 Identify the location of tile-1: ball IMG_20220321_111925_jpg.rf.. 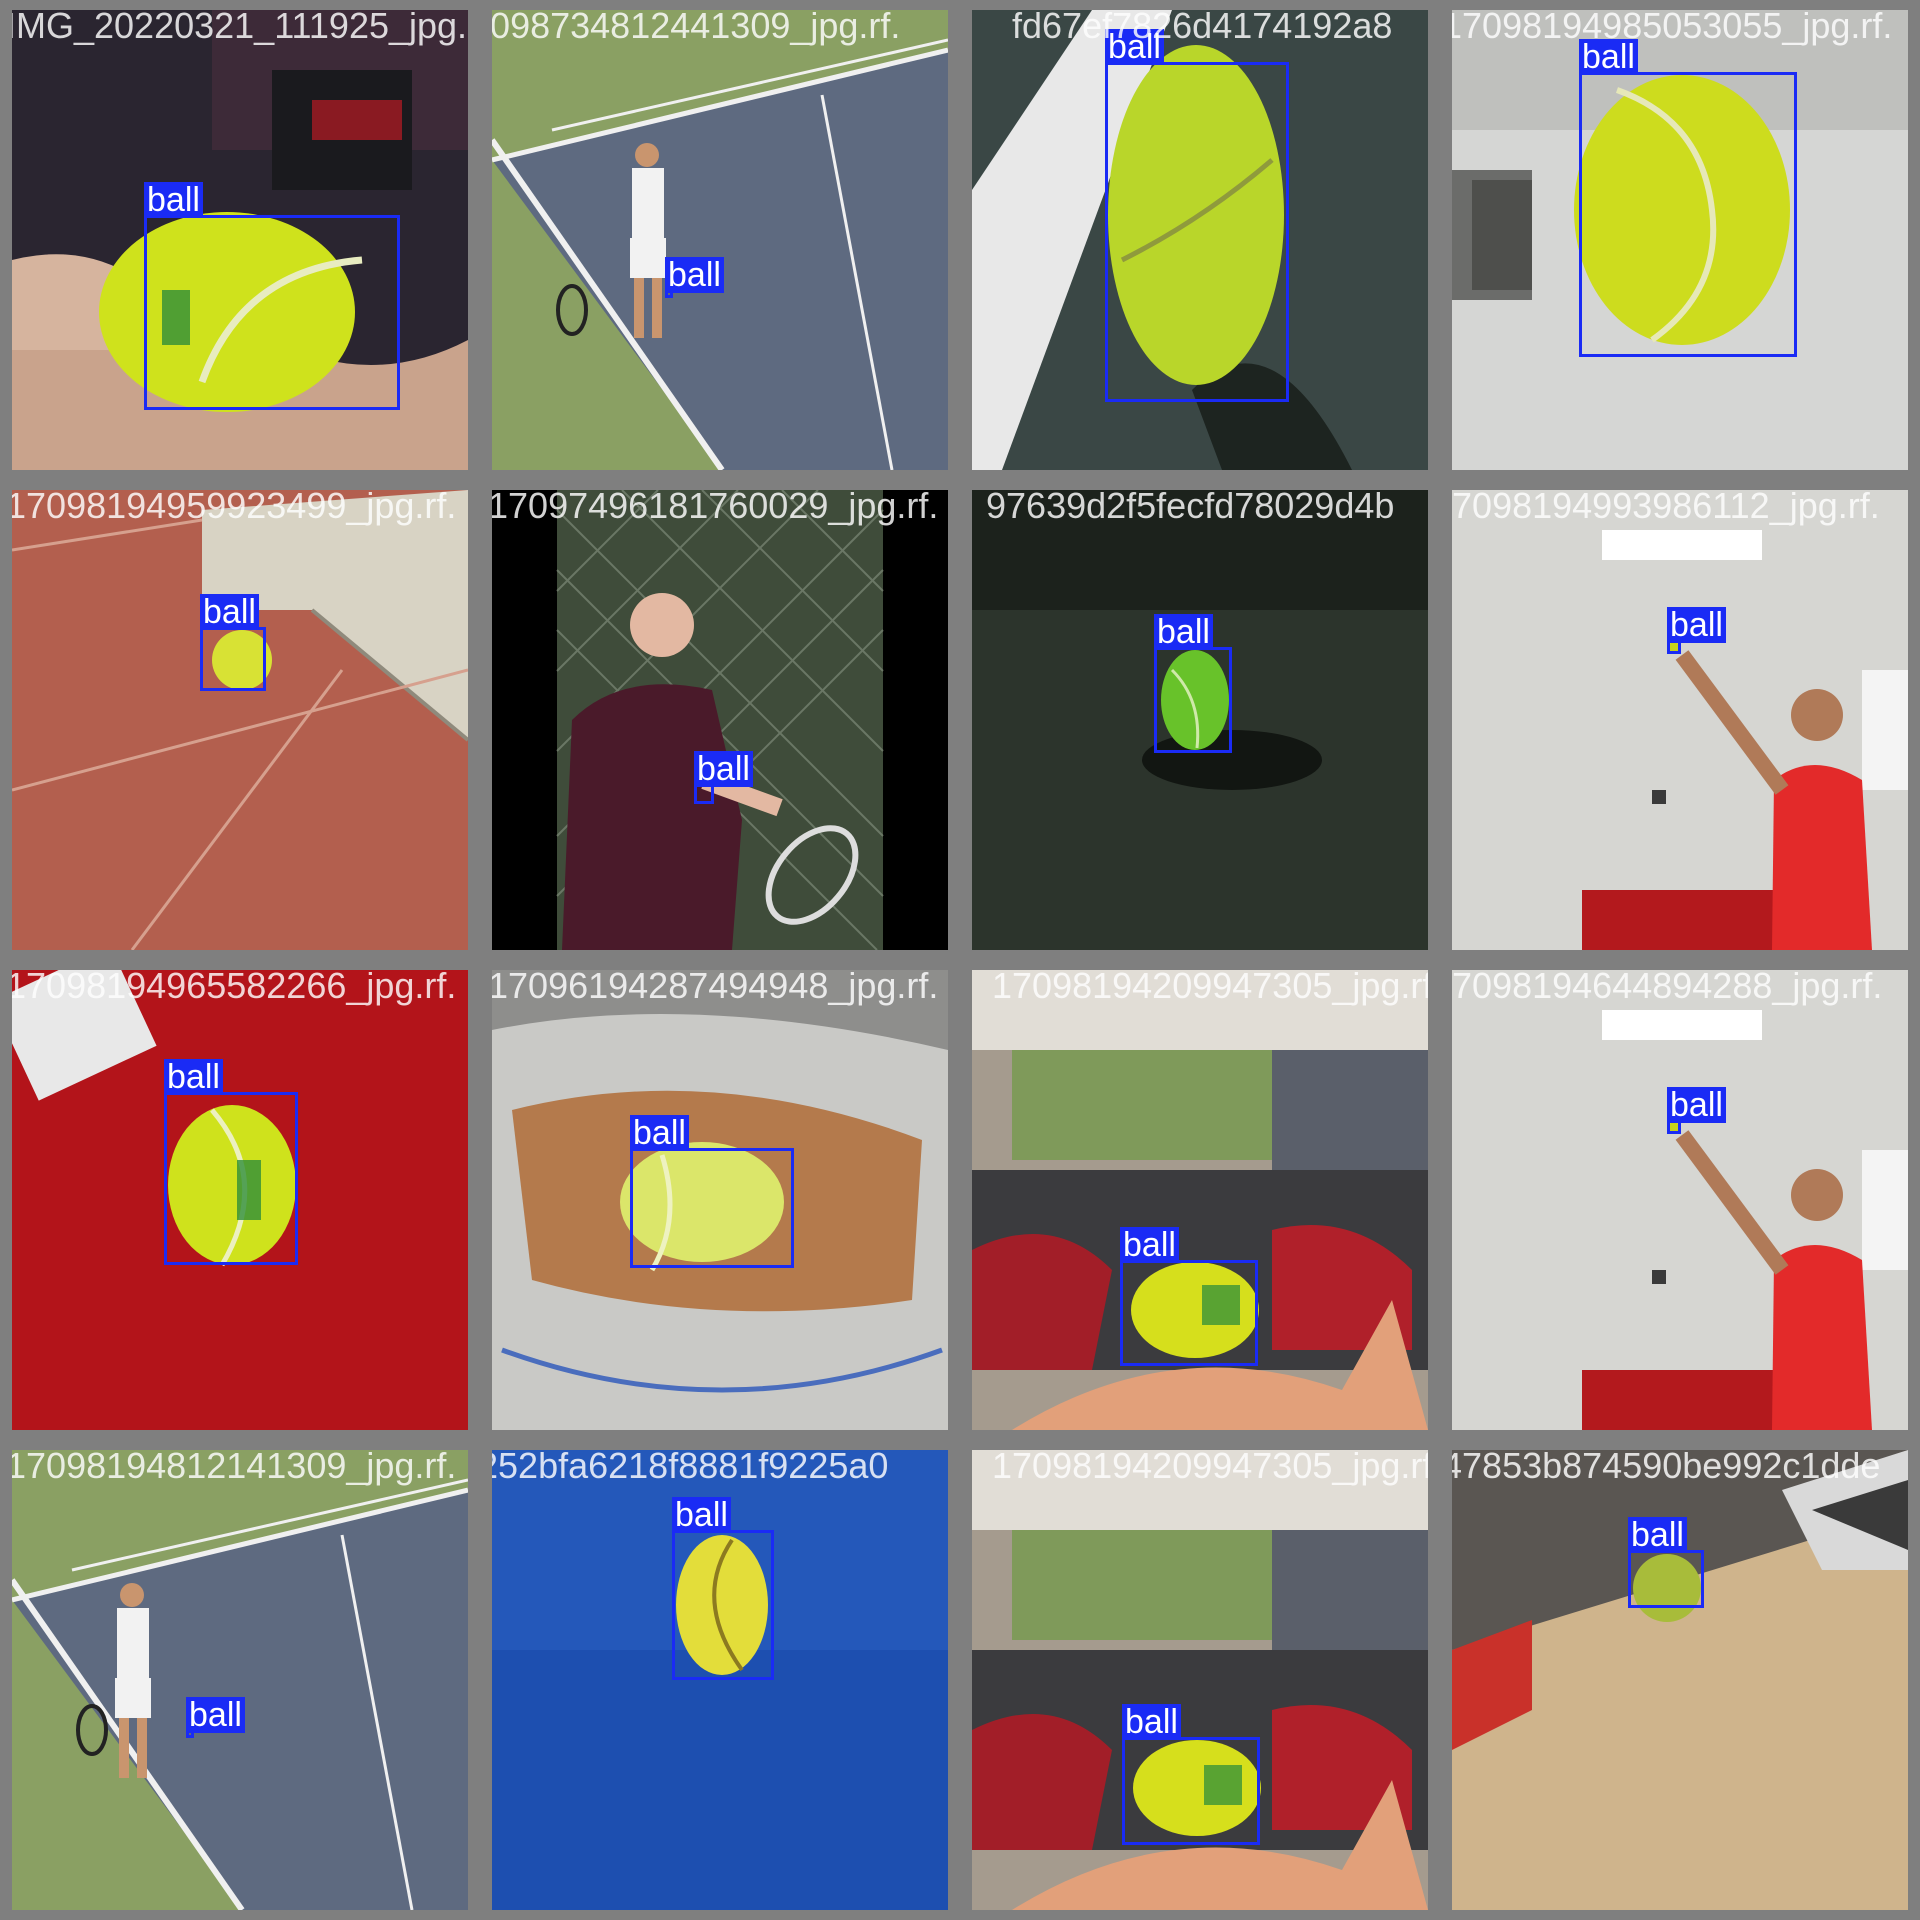
(240, 240).